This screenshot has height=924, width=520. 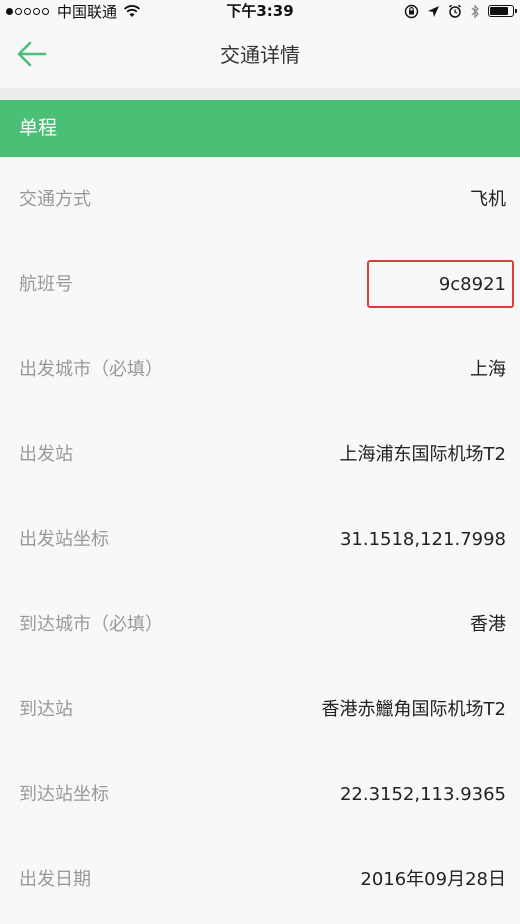 I want to click on section-header-one-way: 单程, so click(x=260, y=128).